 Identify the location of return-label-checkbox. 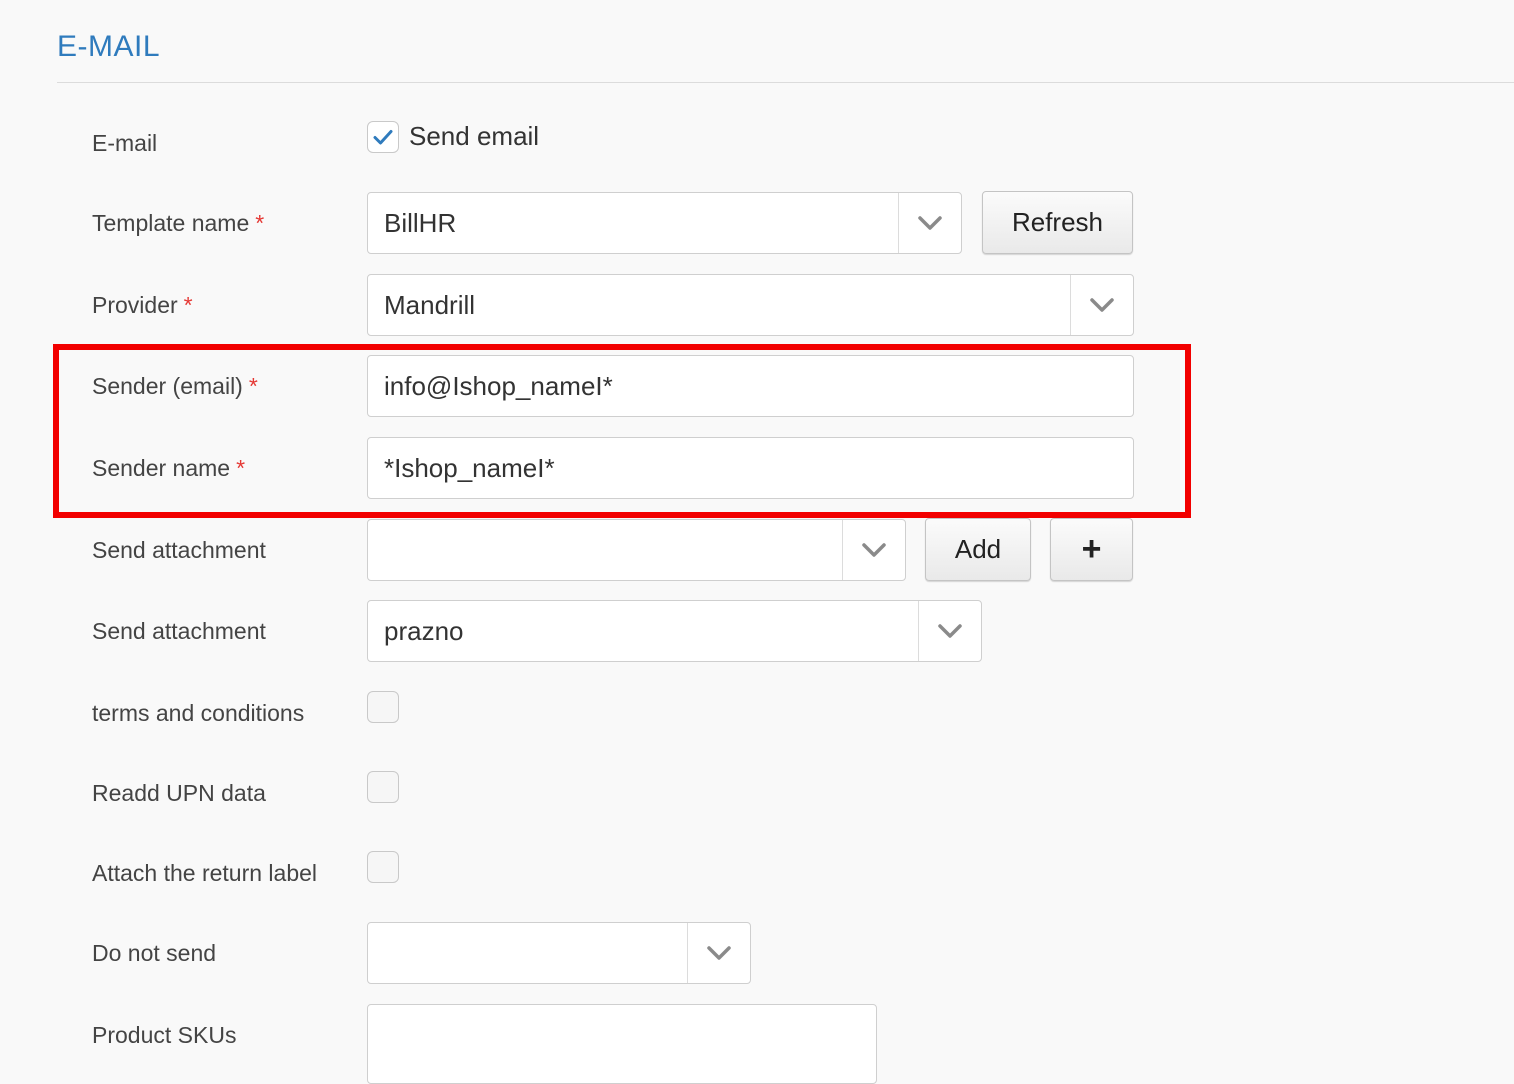
(383, 867).